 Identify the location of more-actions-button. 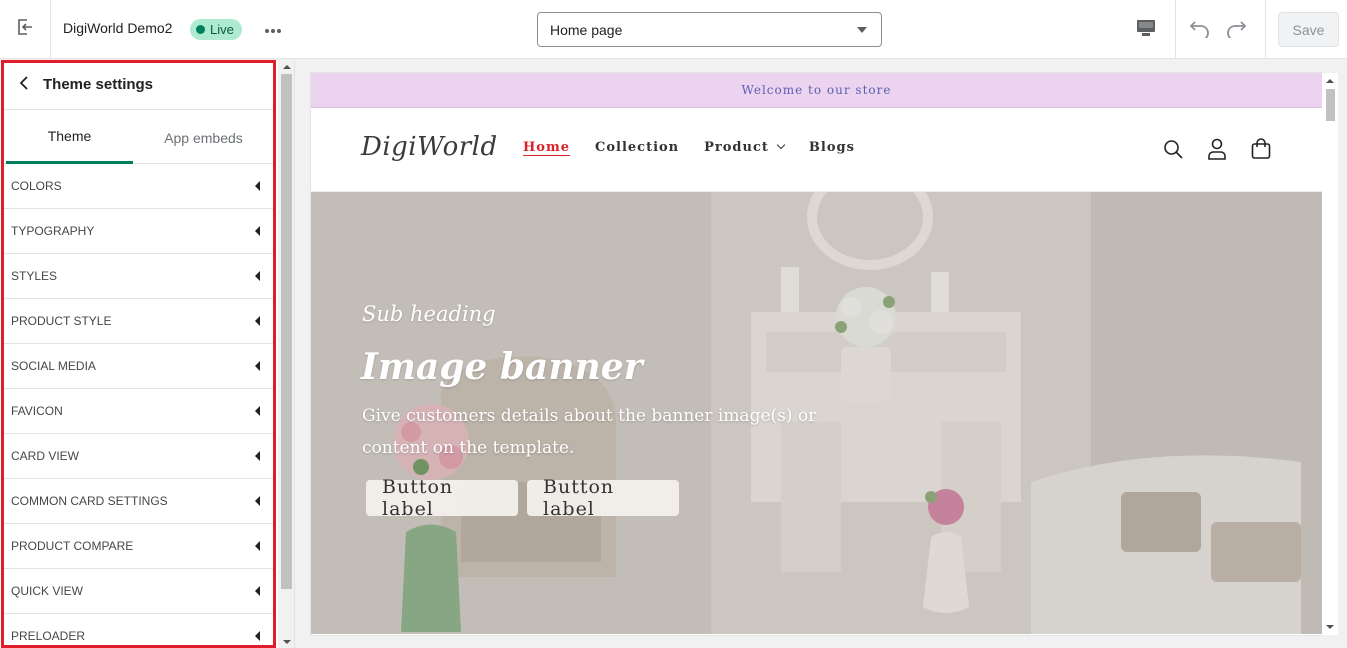
(273, 30).